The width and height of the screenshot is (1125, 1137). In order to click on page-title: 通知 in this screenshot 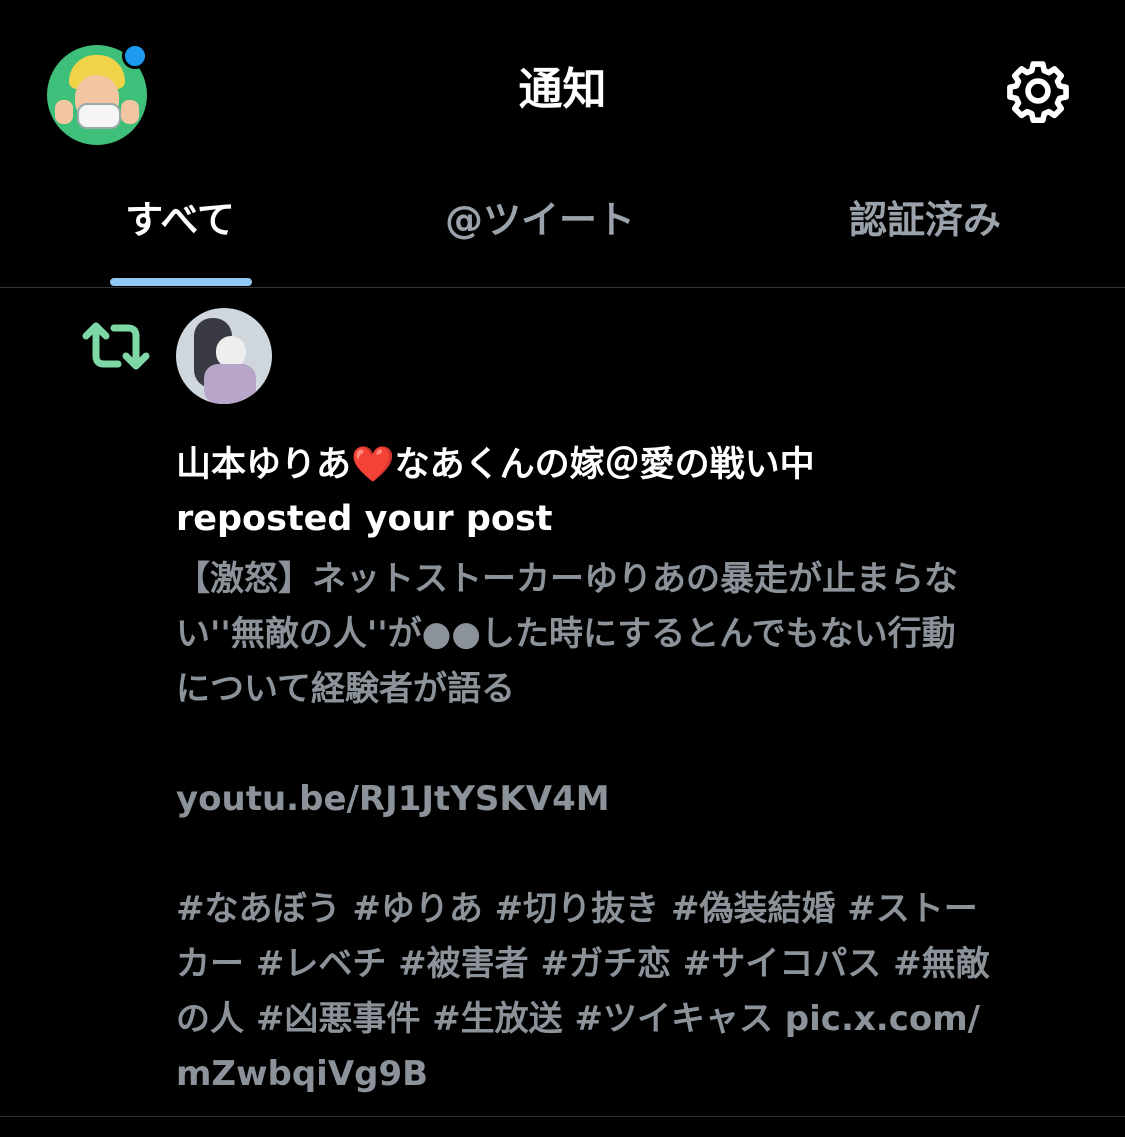, I will do `click(562, 89)`.